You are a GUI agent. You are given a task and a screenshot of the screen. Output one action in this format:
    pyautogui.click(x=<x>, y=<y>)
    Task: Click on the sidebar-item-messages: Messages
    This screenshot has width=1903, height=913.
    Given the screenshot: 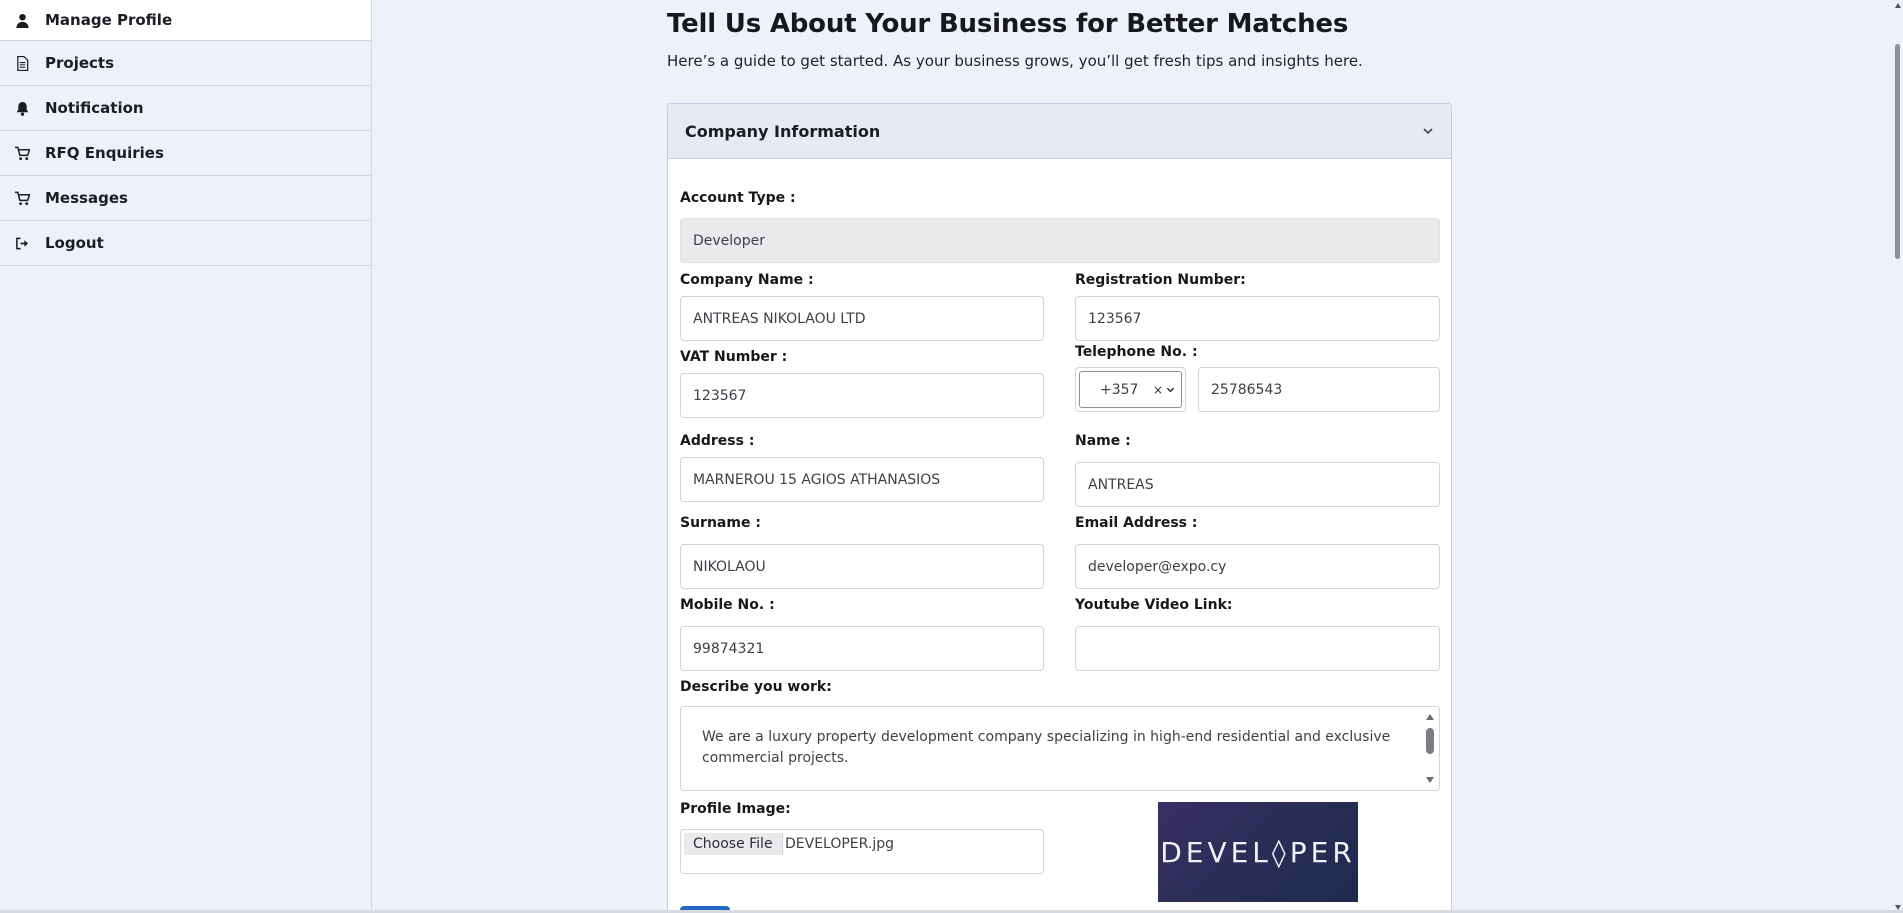 What is the action you would take?
    pyautogui.click(x=185, y=198)
    